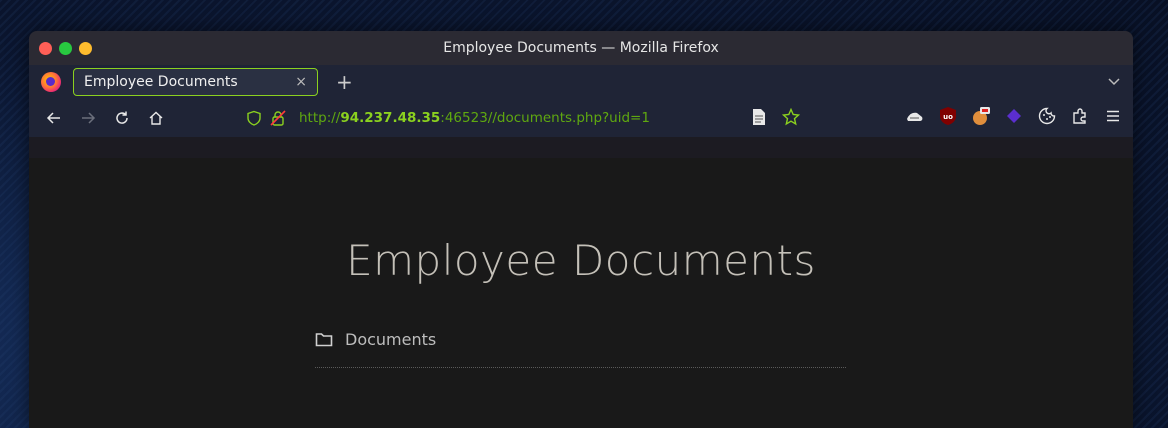 This screenshot has height=428, width=1168. Describe the element at coordinates (391, 339) in the screenshot. I see `folder-label: Documents` at that location.